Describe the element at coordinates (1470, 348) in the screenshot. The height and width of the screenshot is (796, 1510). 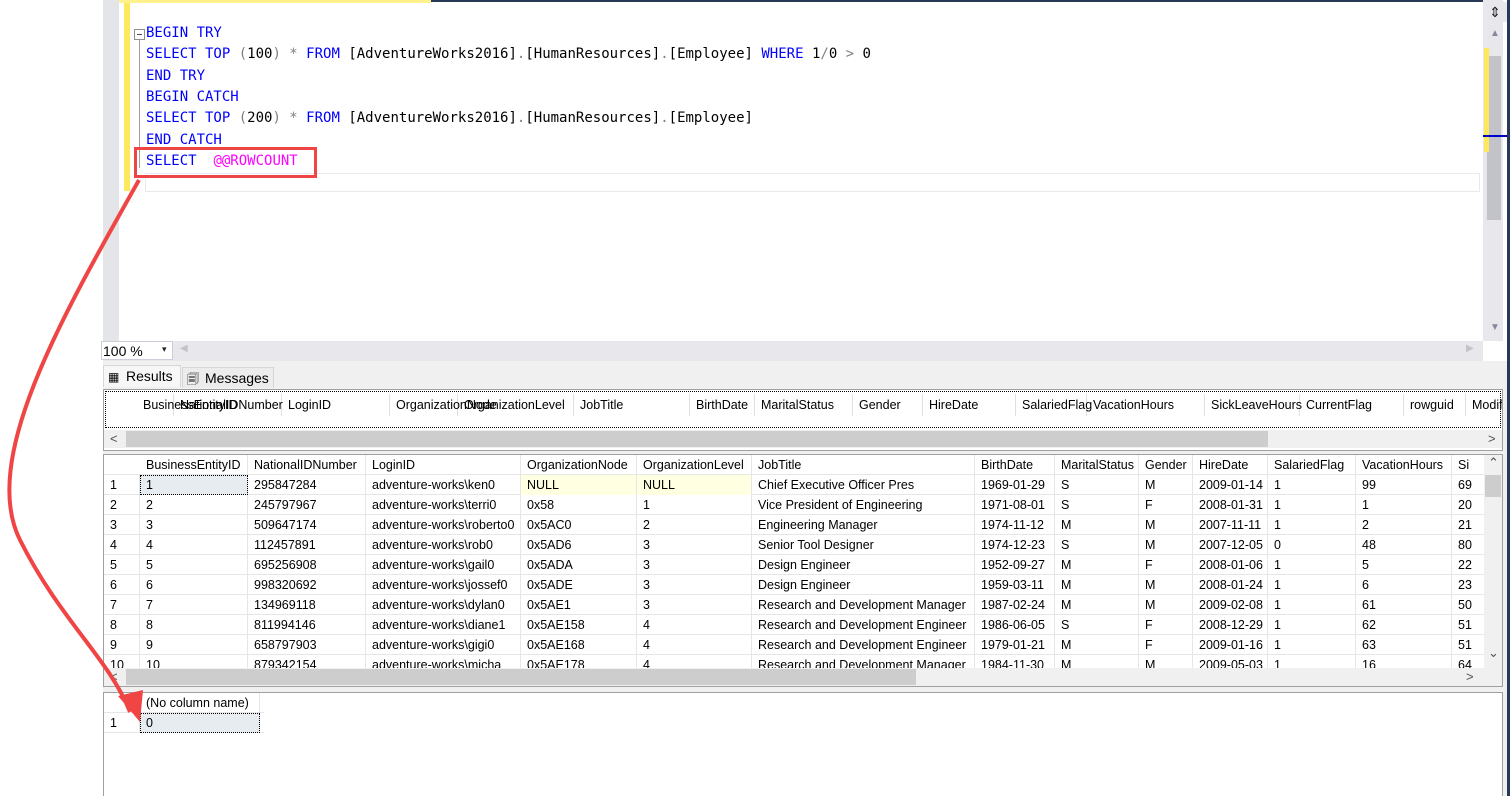
I see `scroll-right-icon: ▶` at that location.